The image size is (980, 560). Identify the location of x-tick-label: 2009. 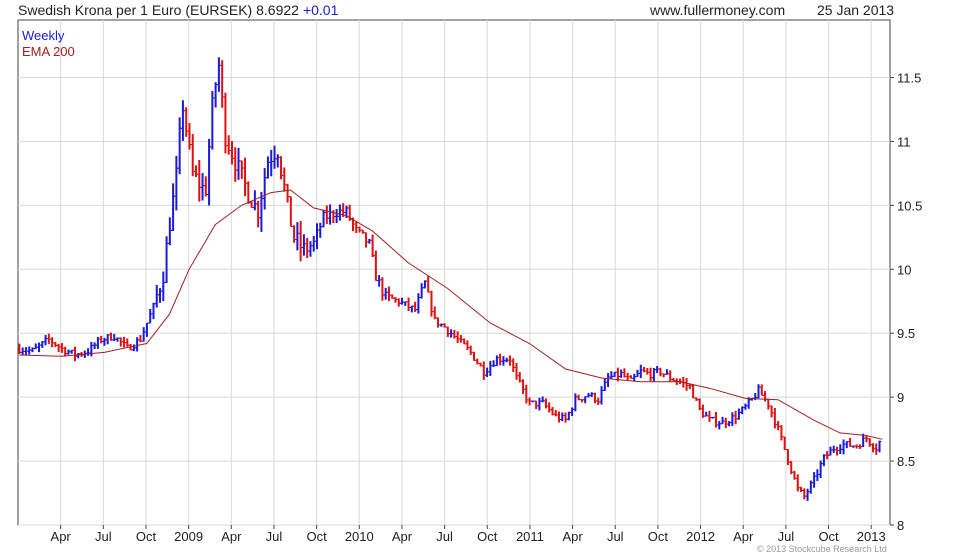
(188, 536).